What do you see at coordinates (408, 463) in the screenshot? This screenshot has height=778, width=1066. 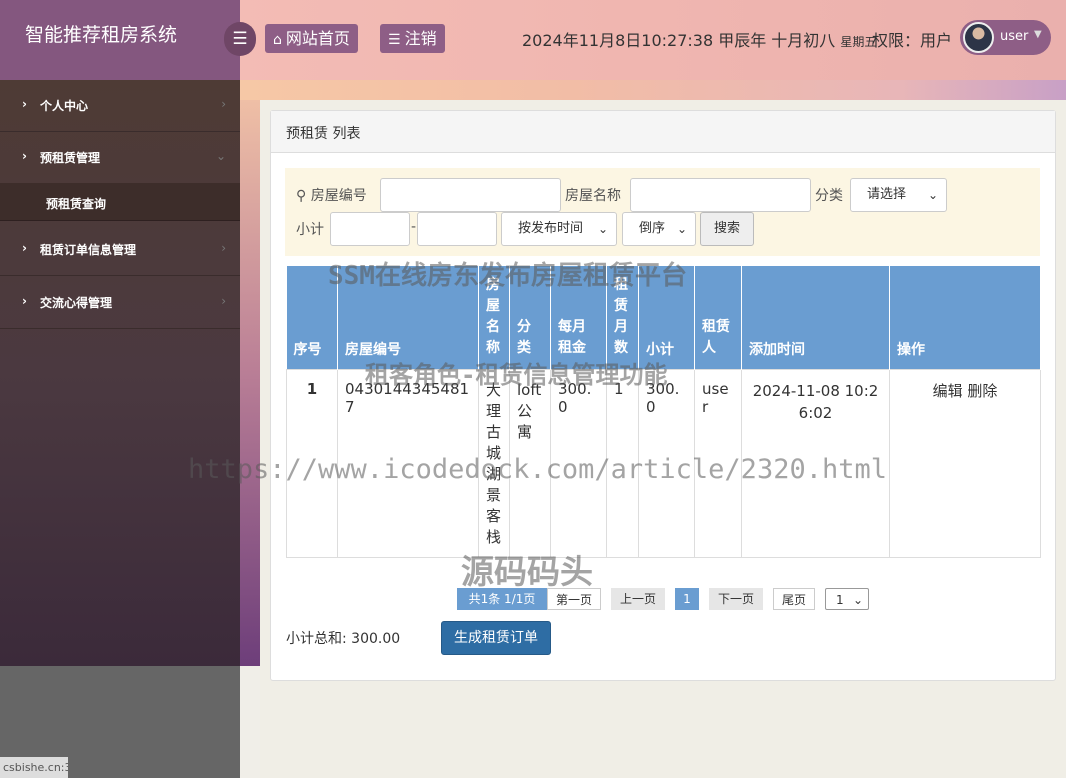 I see `cell-house-no: 04301443454817` at bounding box center [408, 463].